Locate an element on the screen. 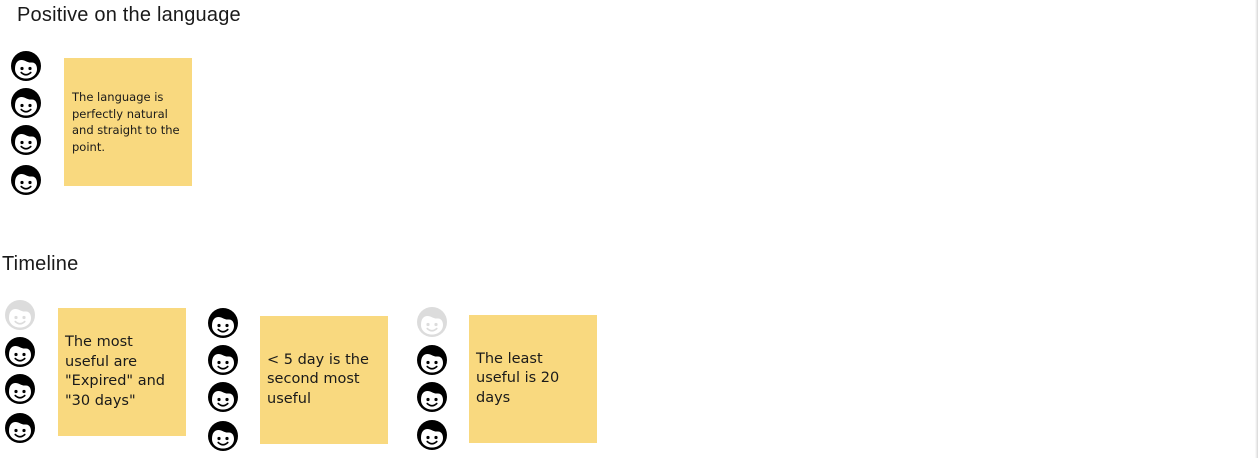 The image size is (1258, 458). section-title-positive-language: Positive on the language is located at coordinates (129, 15).